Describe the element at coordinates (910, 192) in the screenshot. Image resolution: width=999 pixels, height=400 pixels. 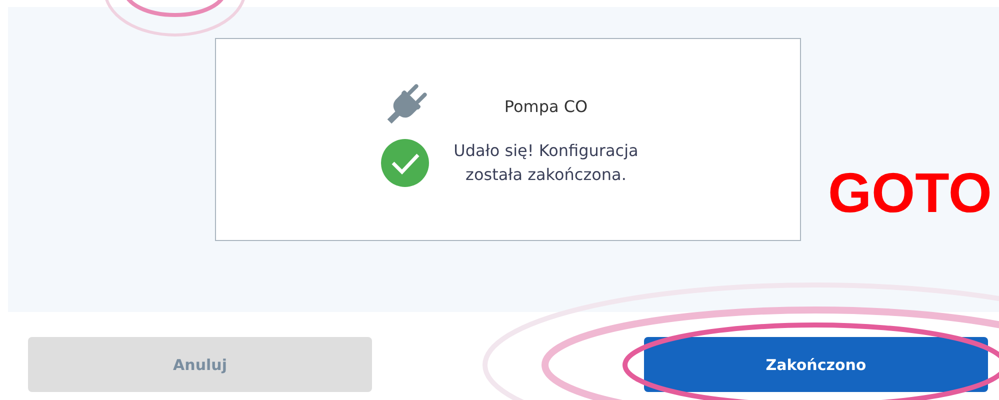
I see `annotation-text: GOTO` at that location.